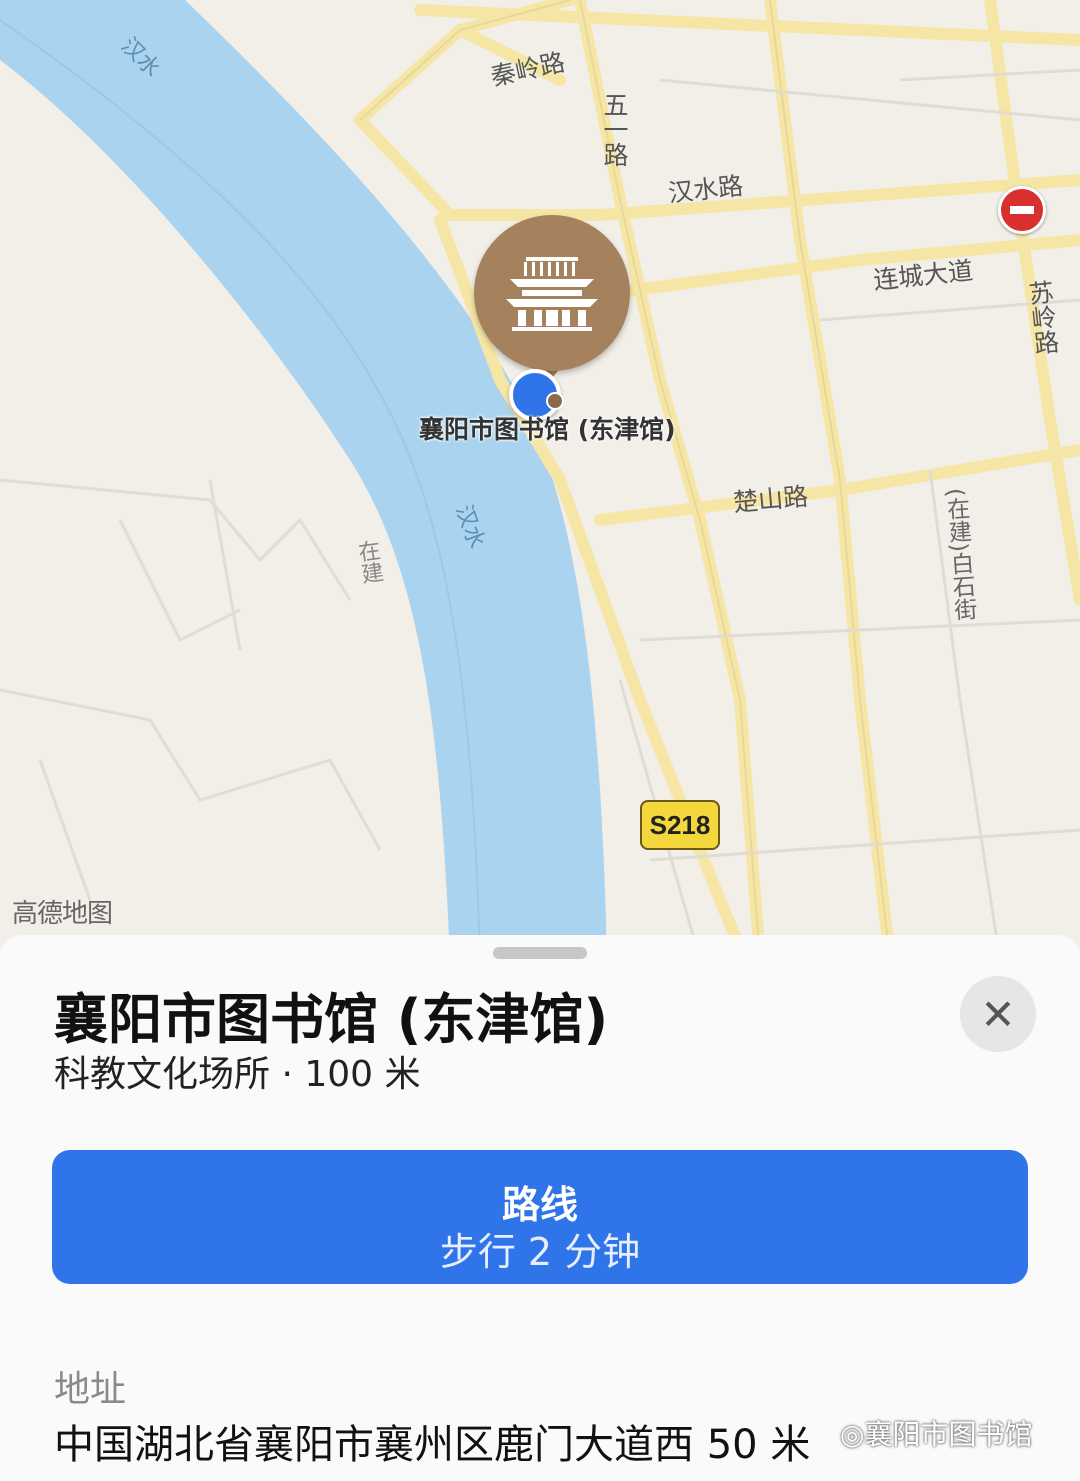 The width and height of the screenshot is (1080, 1481). I want to click on place-title: 襄阳市图书馆 (东津馆), so click(331, 1019).